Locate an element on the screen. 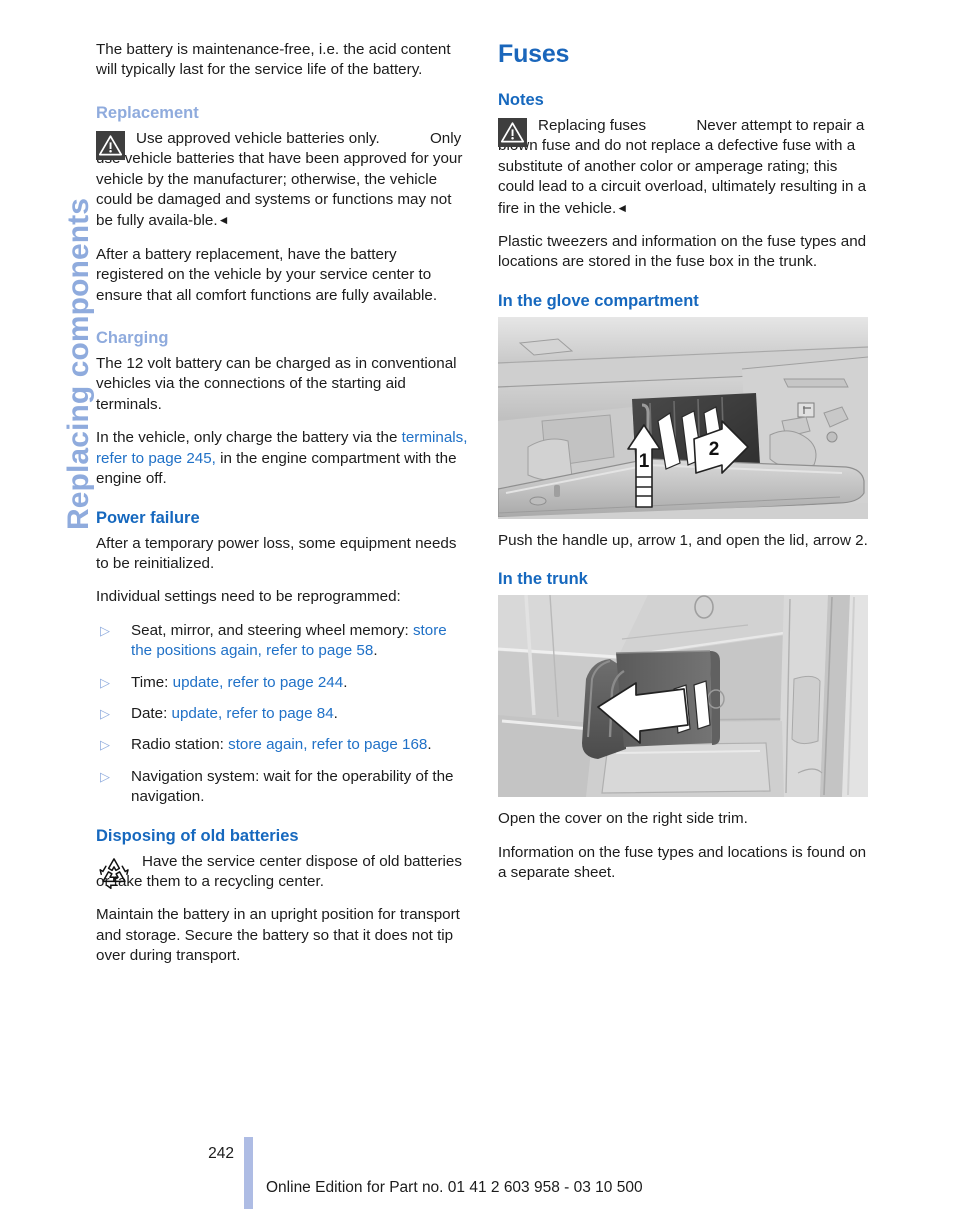 The width and height of the screenshot is (954, 1215). list-item: ▷ Time: update, refer to page 244. is located at coordinates (282, 683).